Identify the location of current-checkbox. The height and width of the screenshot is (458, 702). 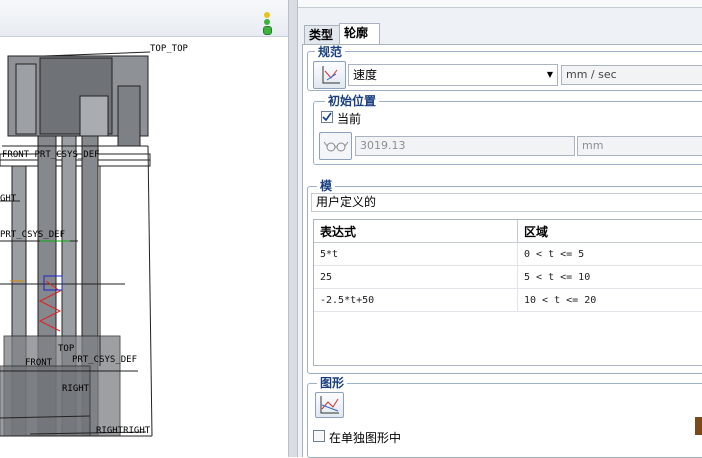
(327, 117).